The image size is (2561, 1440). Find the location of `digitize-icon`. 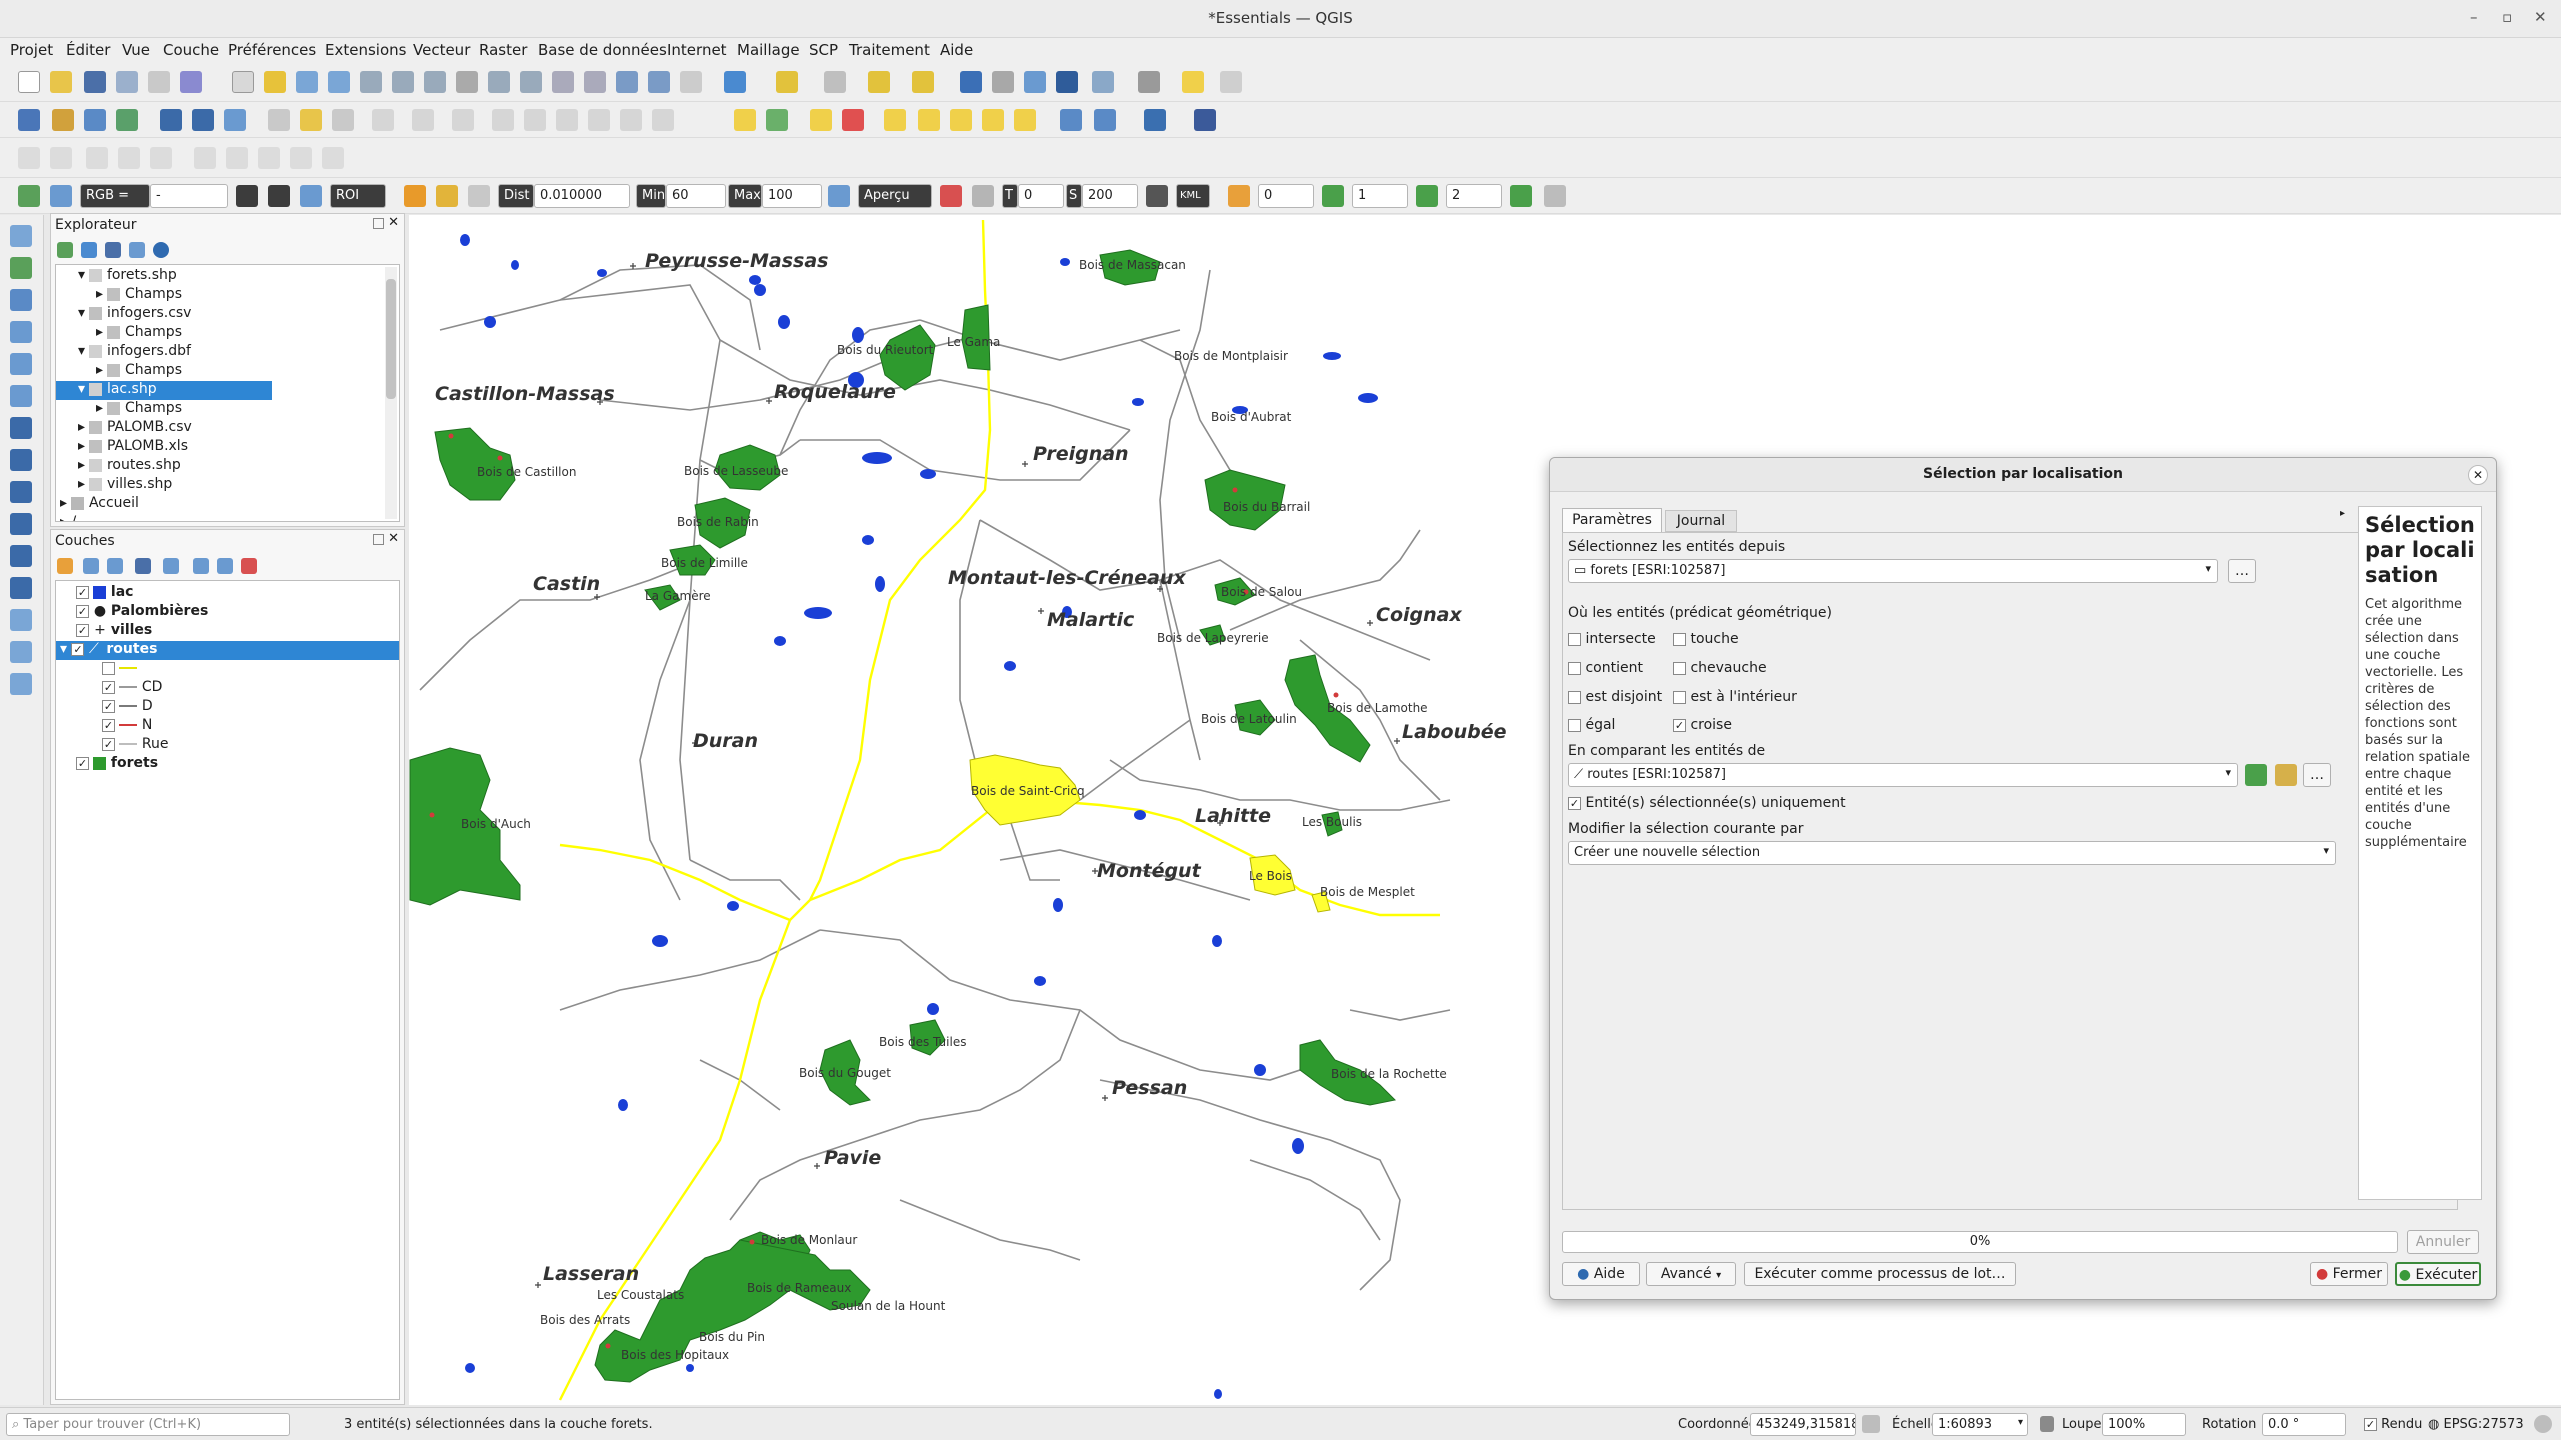

digitize-icon is located at coordinates (383, 120).